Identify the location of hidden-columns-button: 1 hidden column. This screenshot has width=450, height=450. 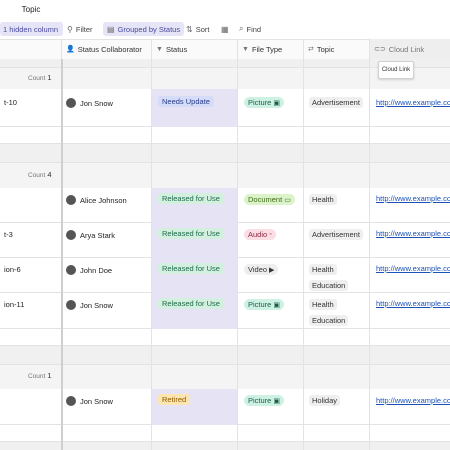
(32, 29).